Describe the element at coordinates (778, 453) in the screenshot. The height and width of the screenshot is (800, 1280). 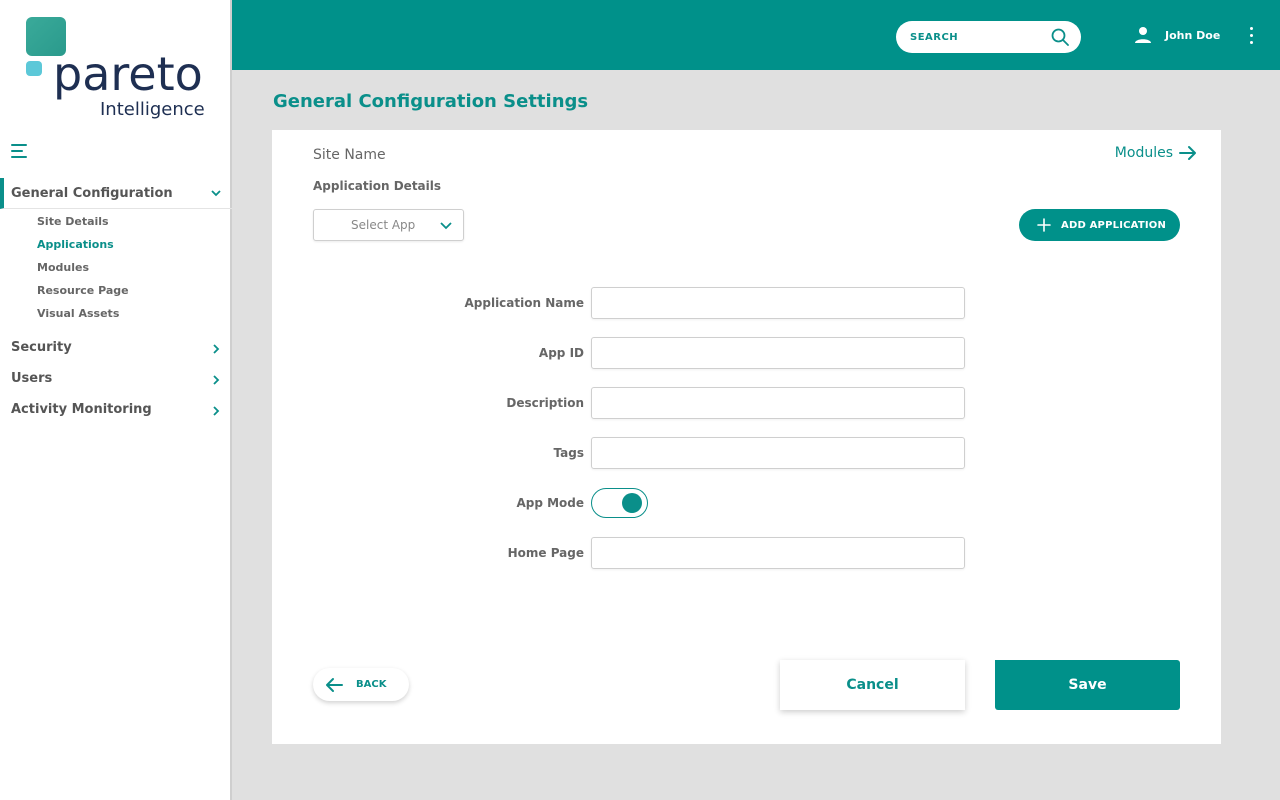
I see `tags-field` at that location.